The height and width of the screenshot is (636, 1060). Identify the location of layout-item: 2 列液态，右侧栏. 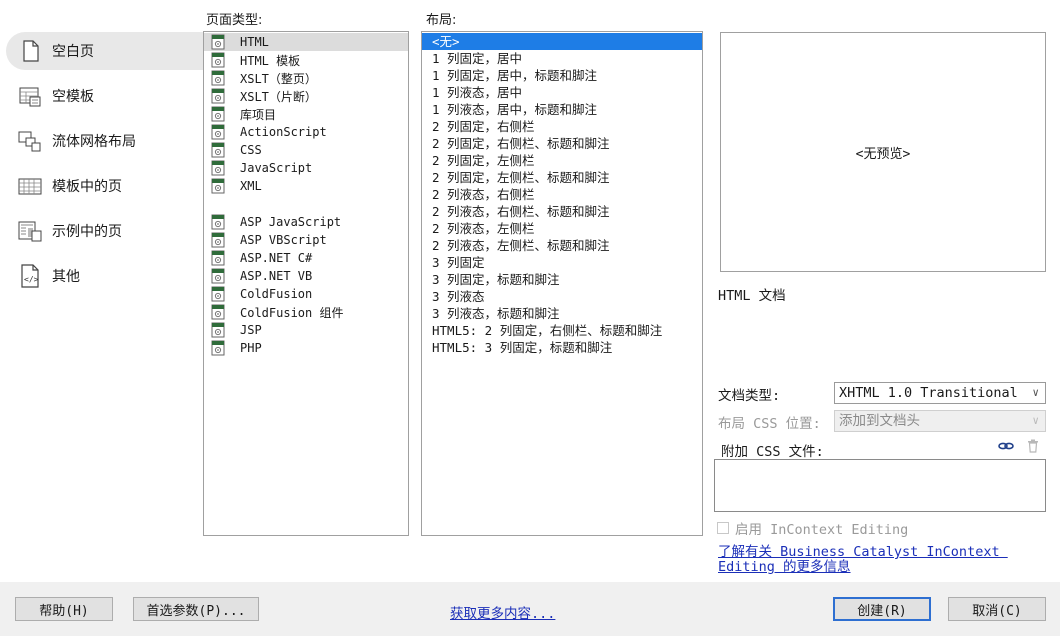
(562, 194).